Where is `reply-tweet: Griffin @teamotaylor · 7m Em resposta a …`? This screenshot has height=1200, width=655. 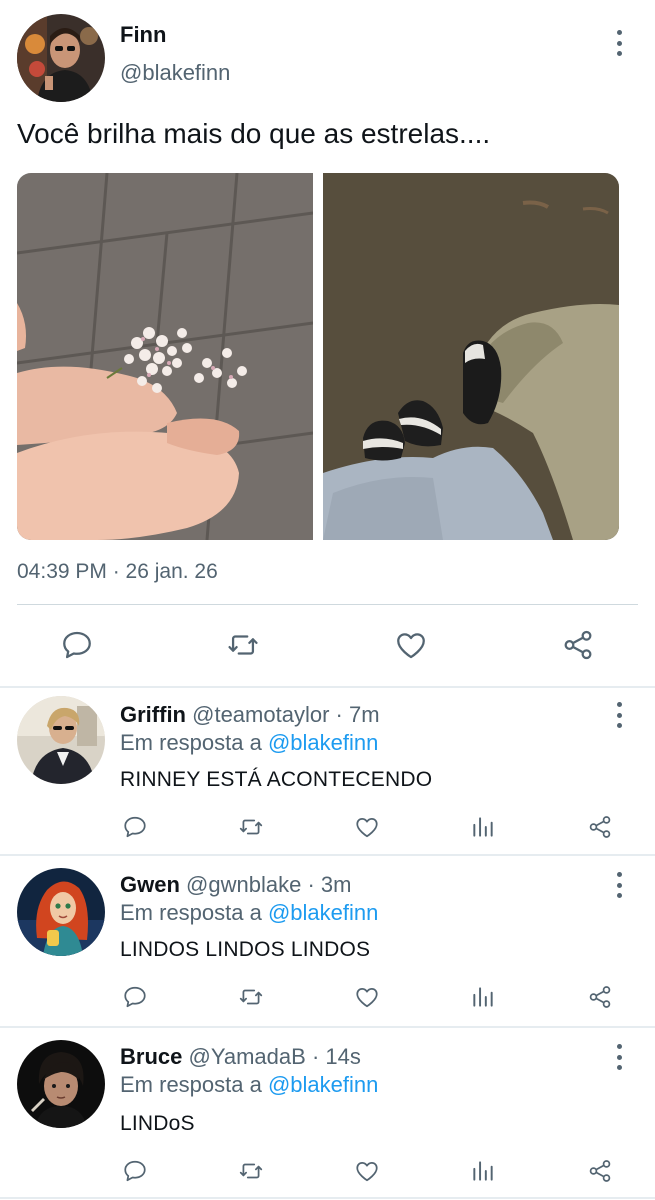
reply-tweet: Griffin @teamotaylor · 7m Em resposta a … is located at coordinates (327, 773).